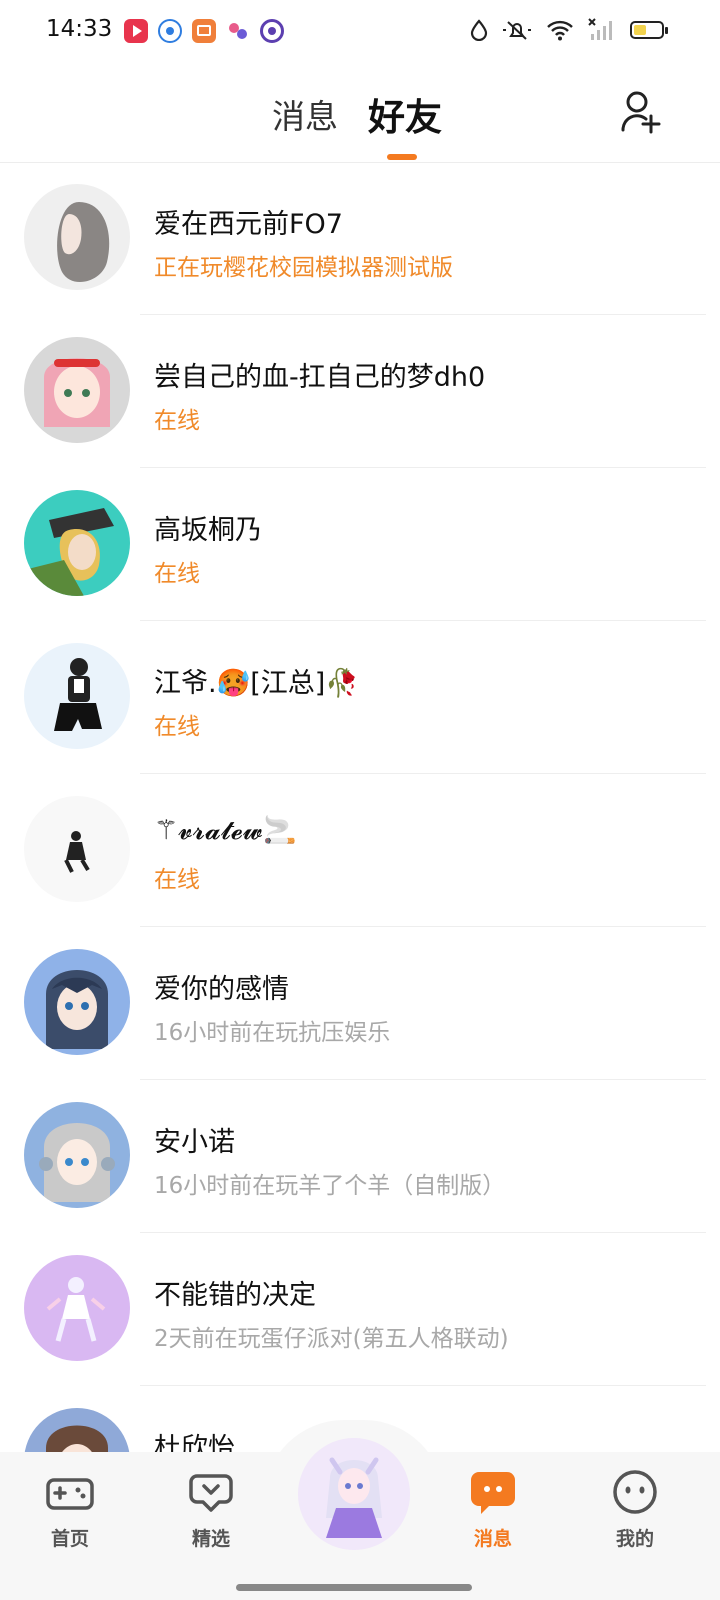 The image size is (720, 1600). What do you see at coordinates (479, 30) in the screenshot?
I see `water-drop-icon` at bounding box center [479, 30].